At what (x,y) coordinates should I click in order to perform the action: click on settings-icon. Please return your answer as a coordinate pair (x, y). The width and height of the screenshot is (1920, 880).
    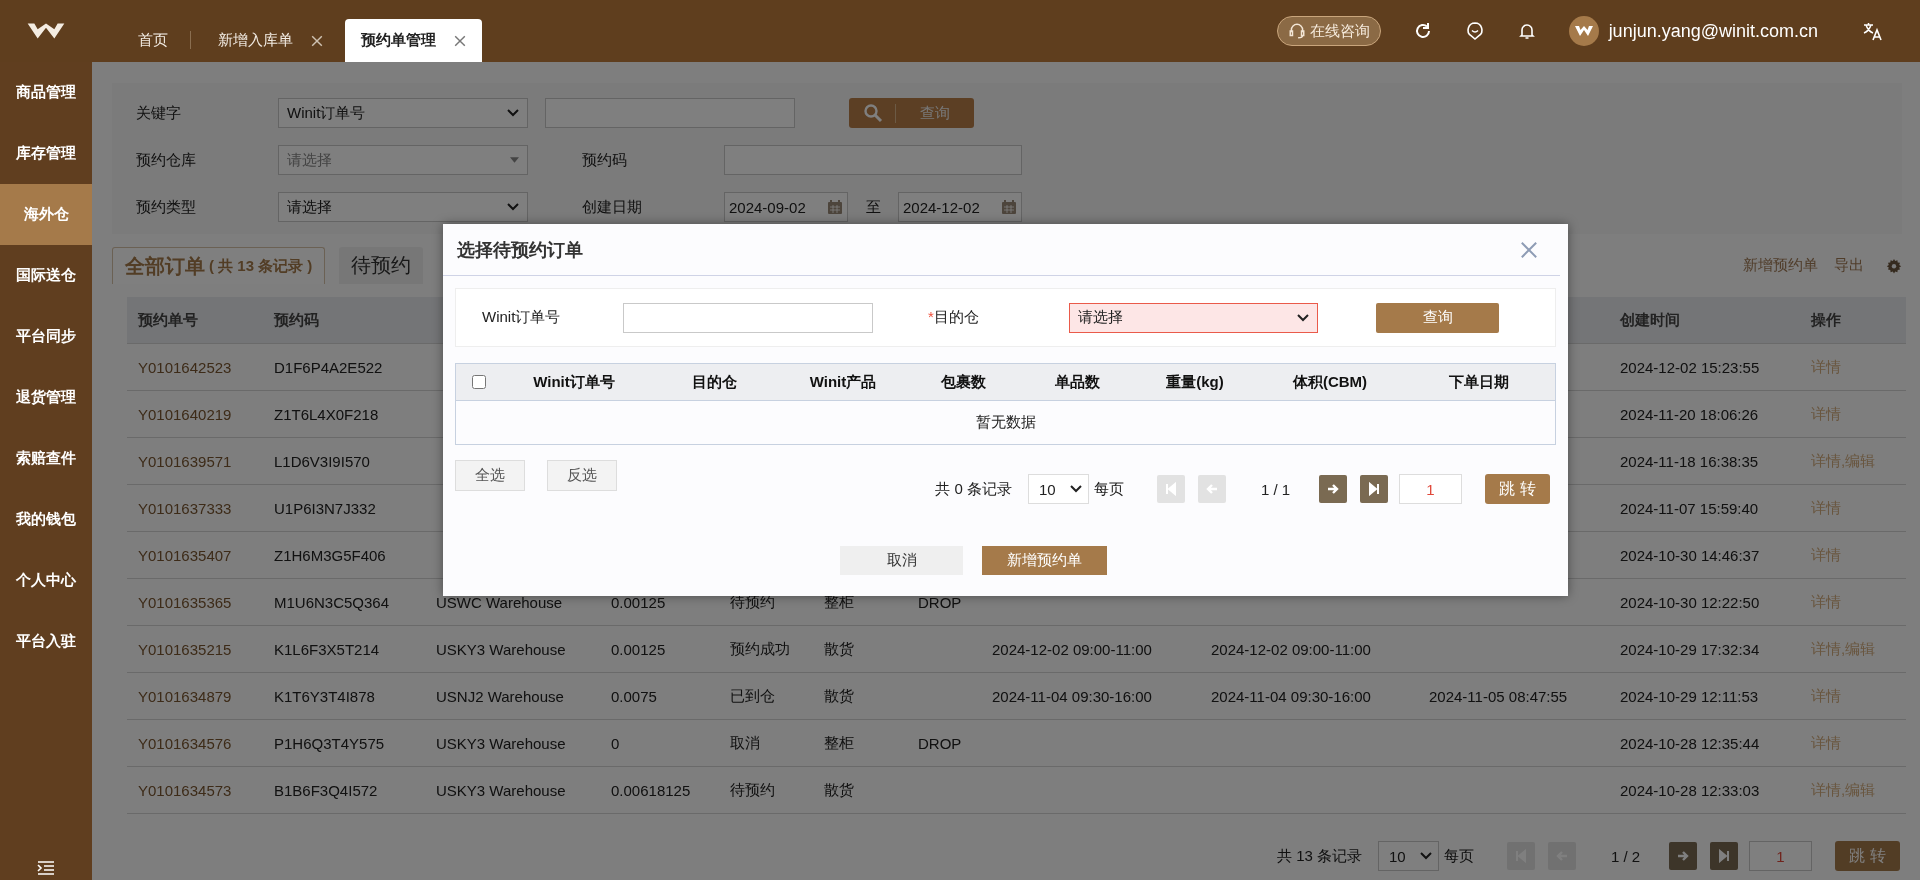
    Looking at the image, I should click on (1894, 265).